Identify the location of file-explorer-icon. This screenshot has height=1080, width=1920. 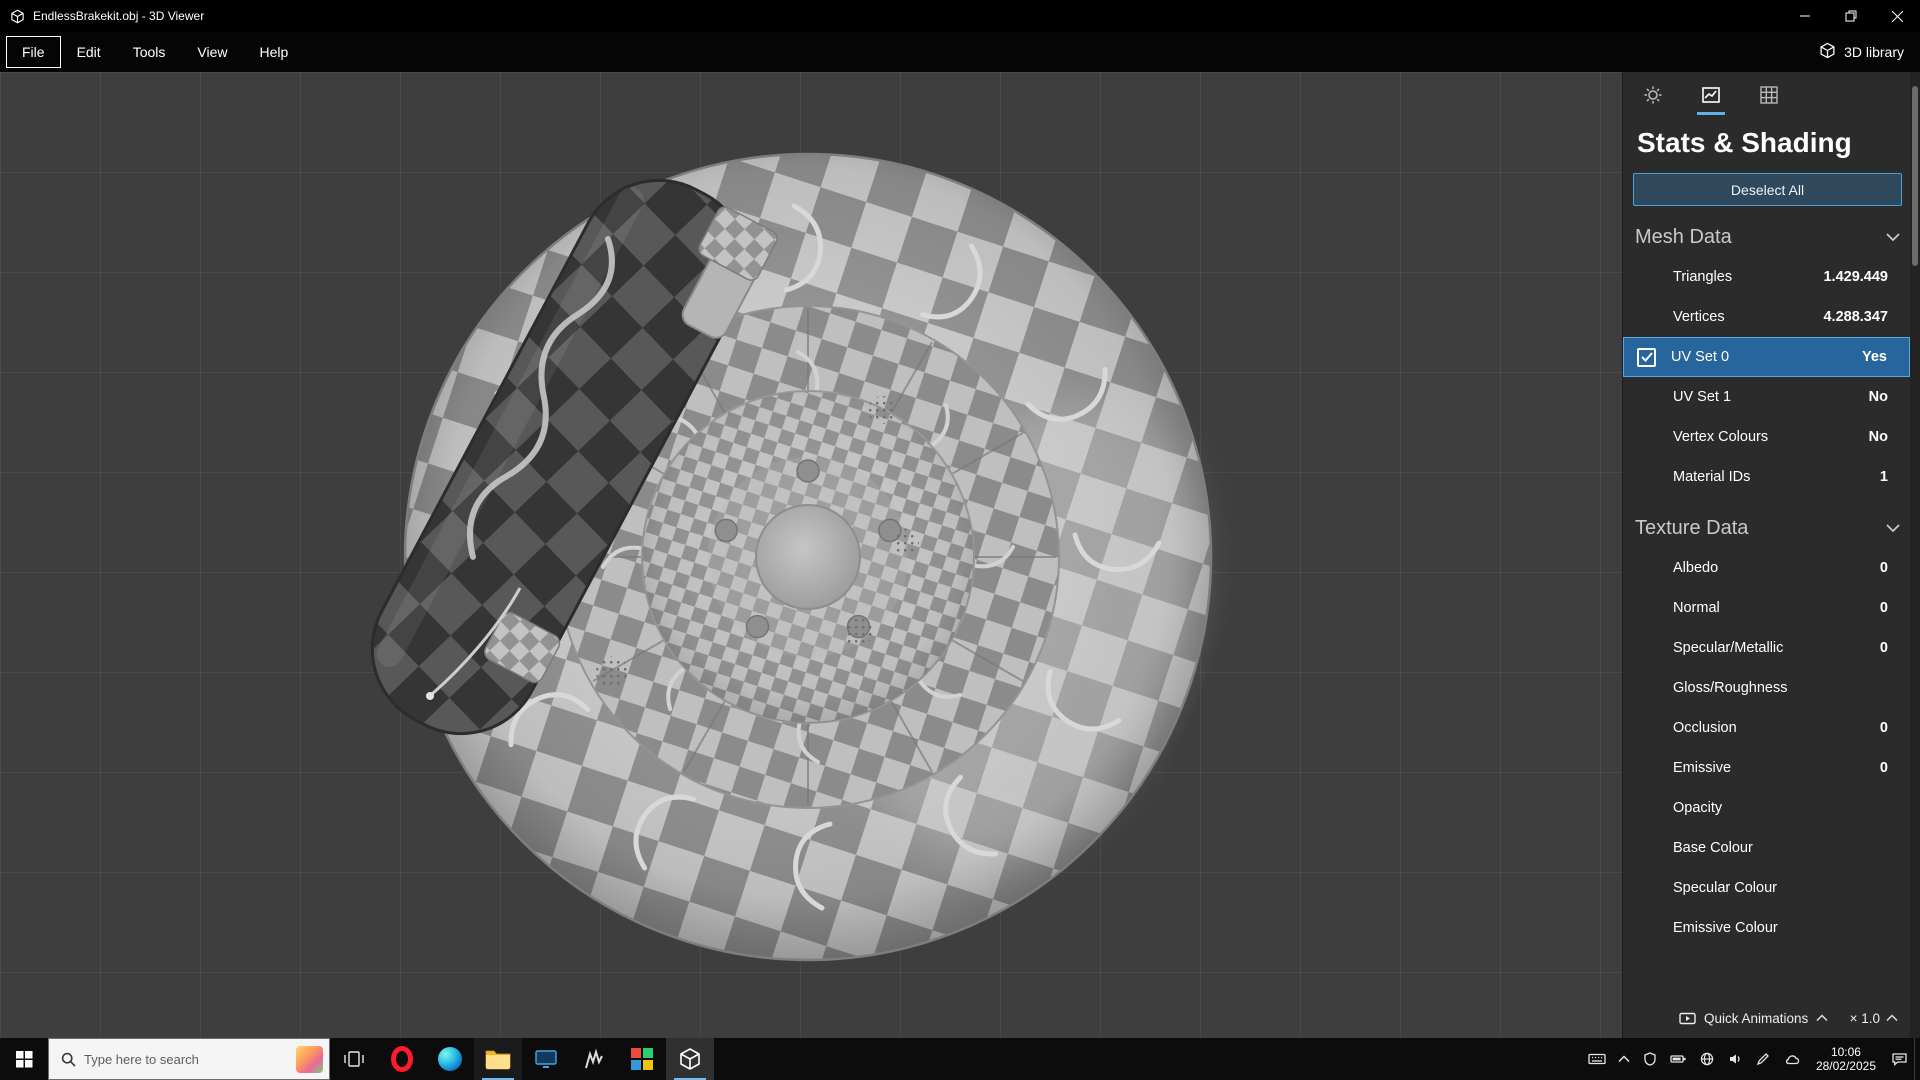
(498, 1060).